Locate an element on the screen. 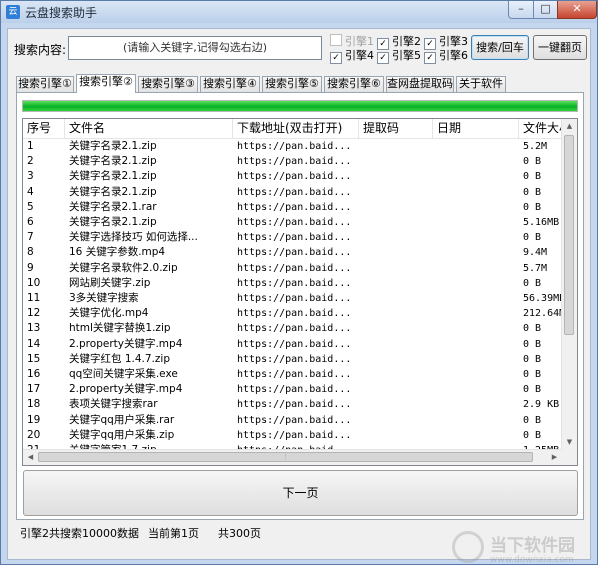 This screenshot has width=600, height=571. table-row: 11 3多关键字搜索 https://pan.baid... 56.39MB is located at coordinates (293, 298).